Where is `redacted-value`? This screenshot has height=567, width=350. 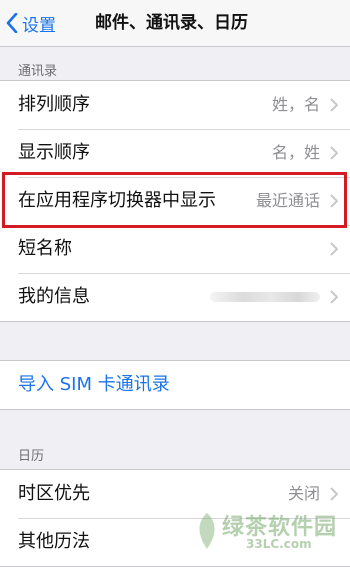
redacted-value is located at coordinates (265, 297).